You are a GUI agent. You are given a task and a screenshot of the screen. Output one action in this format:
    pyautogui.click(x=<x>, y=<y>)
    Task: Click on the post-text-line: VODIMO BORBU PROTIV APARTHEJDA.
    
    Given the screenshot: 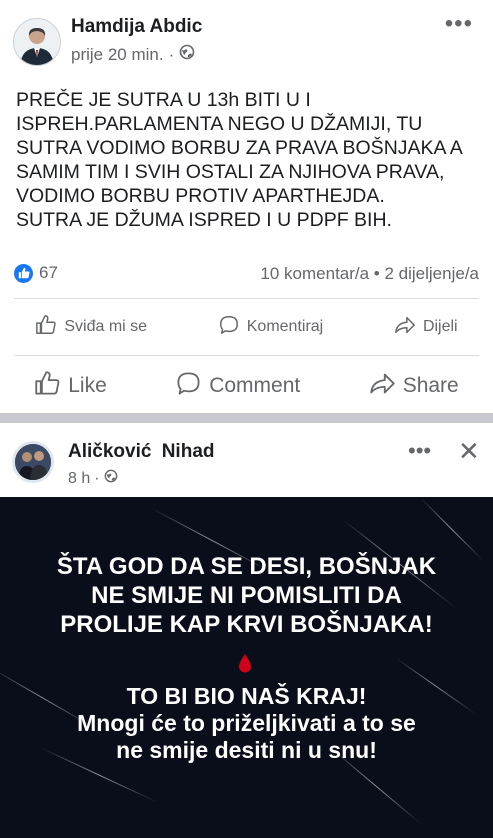 What is the action you would take?
    pyautogui.click(x=200, y=196)
    